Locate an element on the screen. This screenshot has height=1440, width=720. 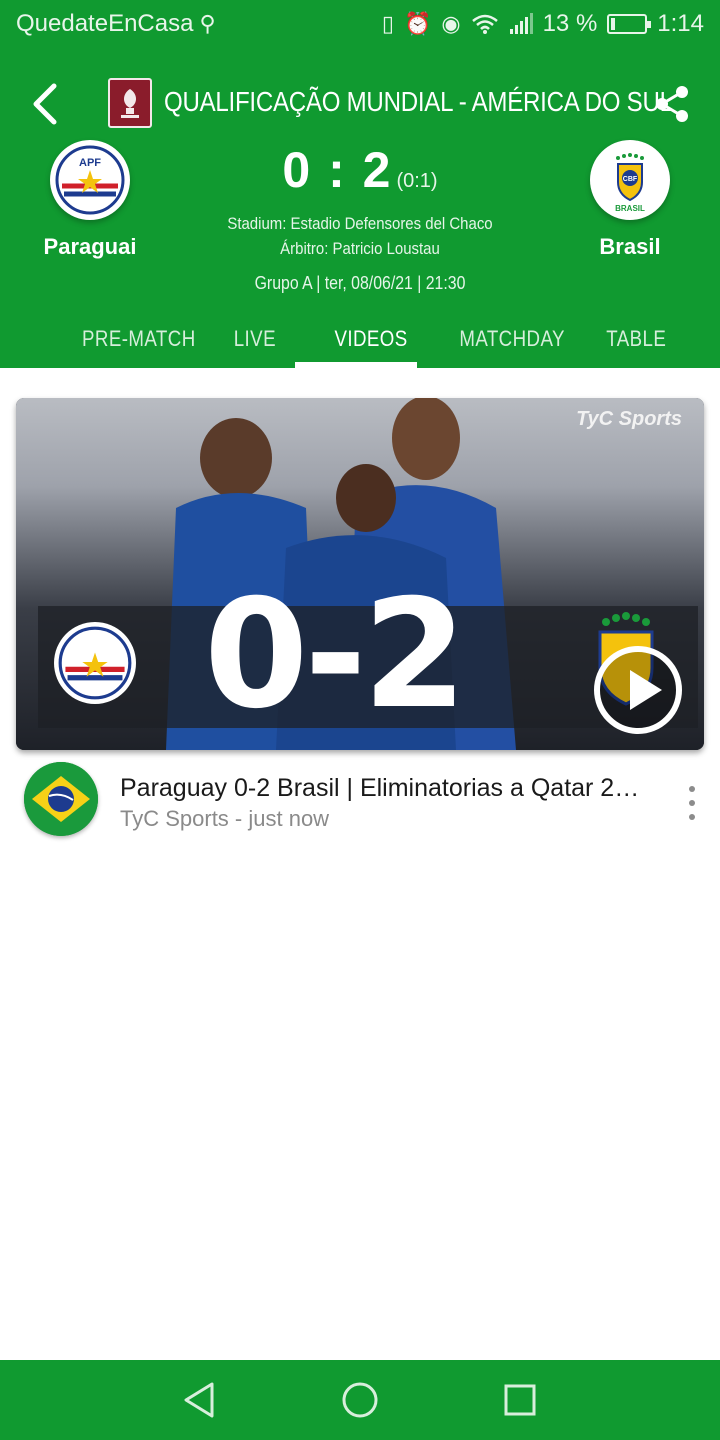
nav-recents-icon is located at coordinates (520, 1400).